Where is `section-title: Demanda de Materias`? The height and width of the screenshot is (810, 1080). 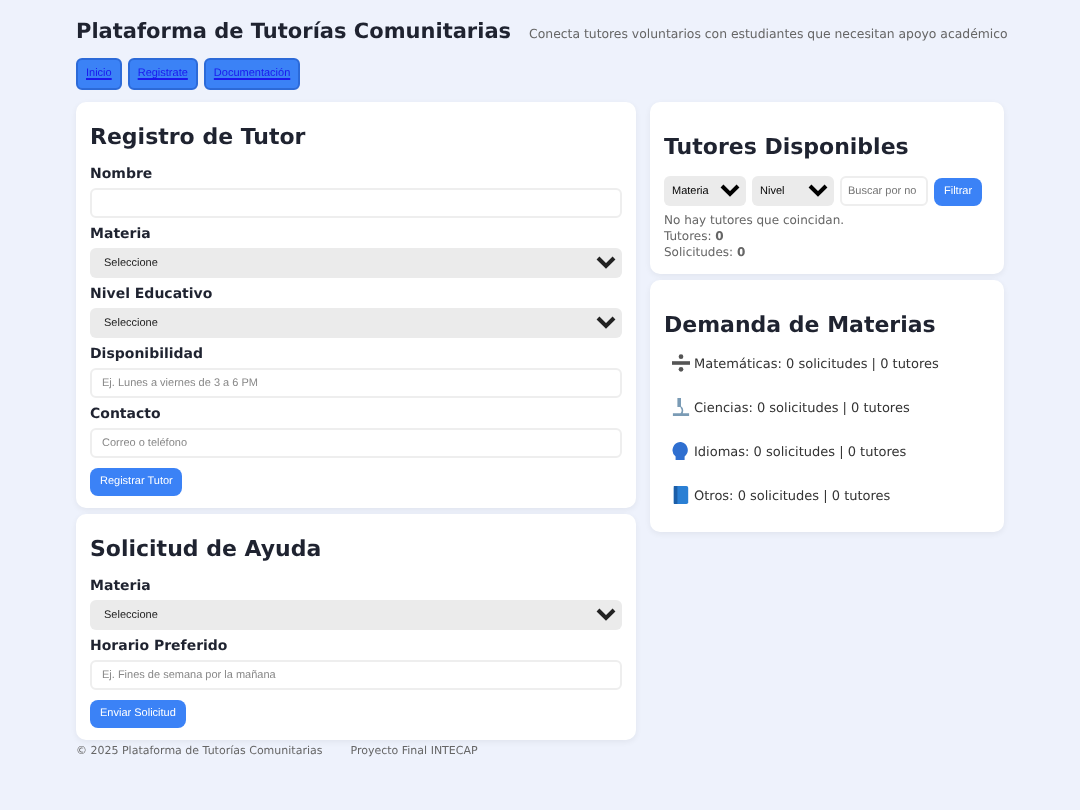 section-title: Demanda de Materias is located at coordinates (801, 325).